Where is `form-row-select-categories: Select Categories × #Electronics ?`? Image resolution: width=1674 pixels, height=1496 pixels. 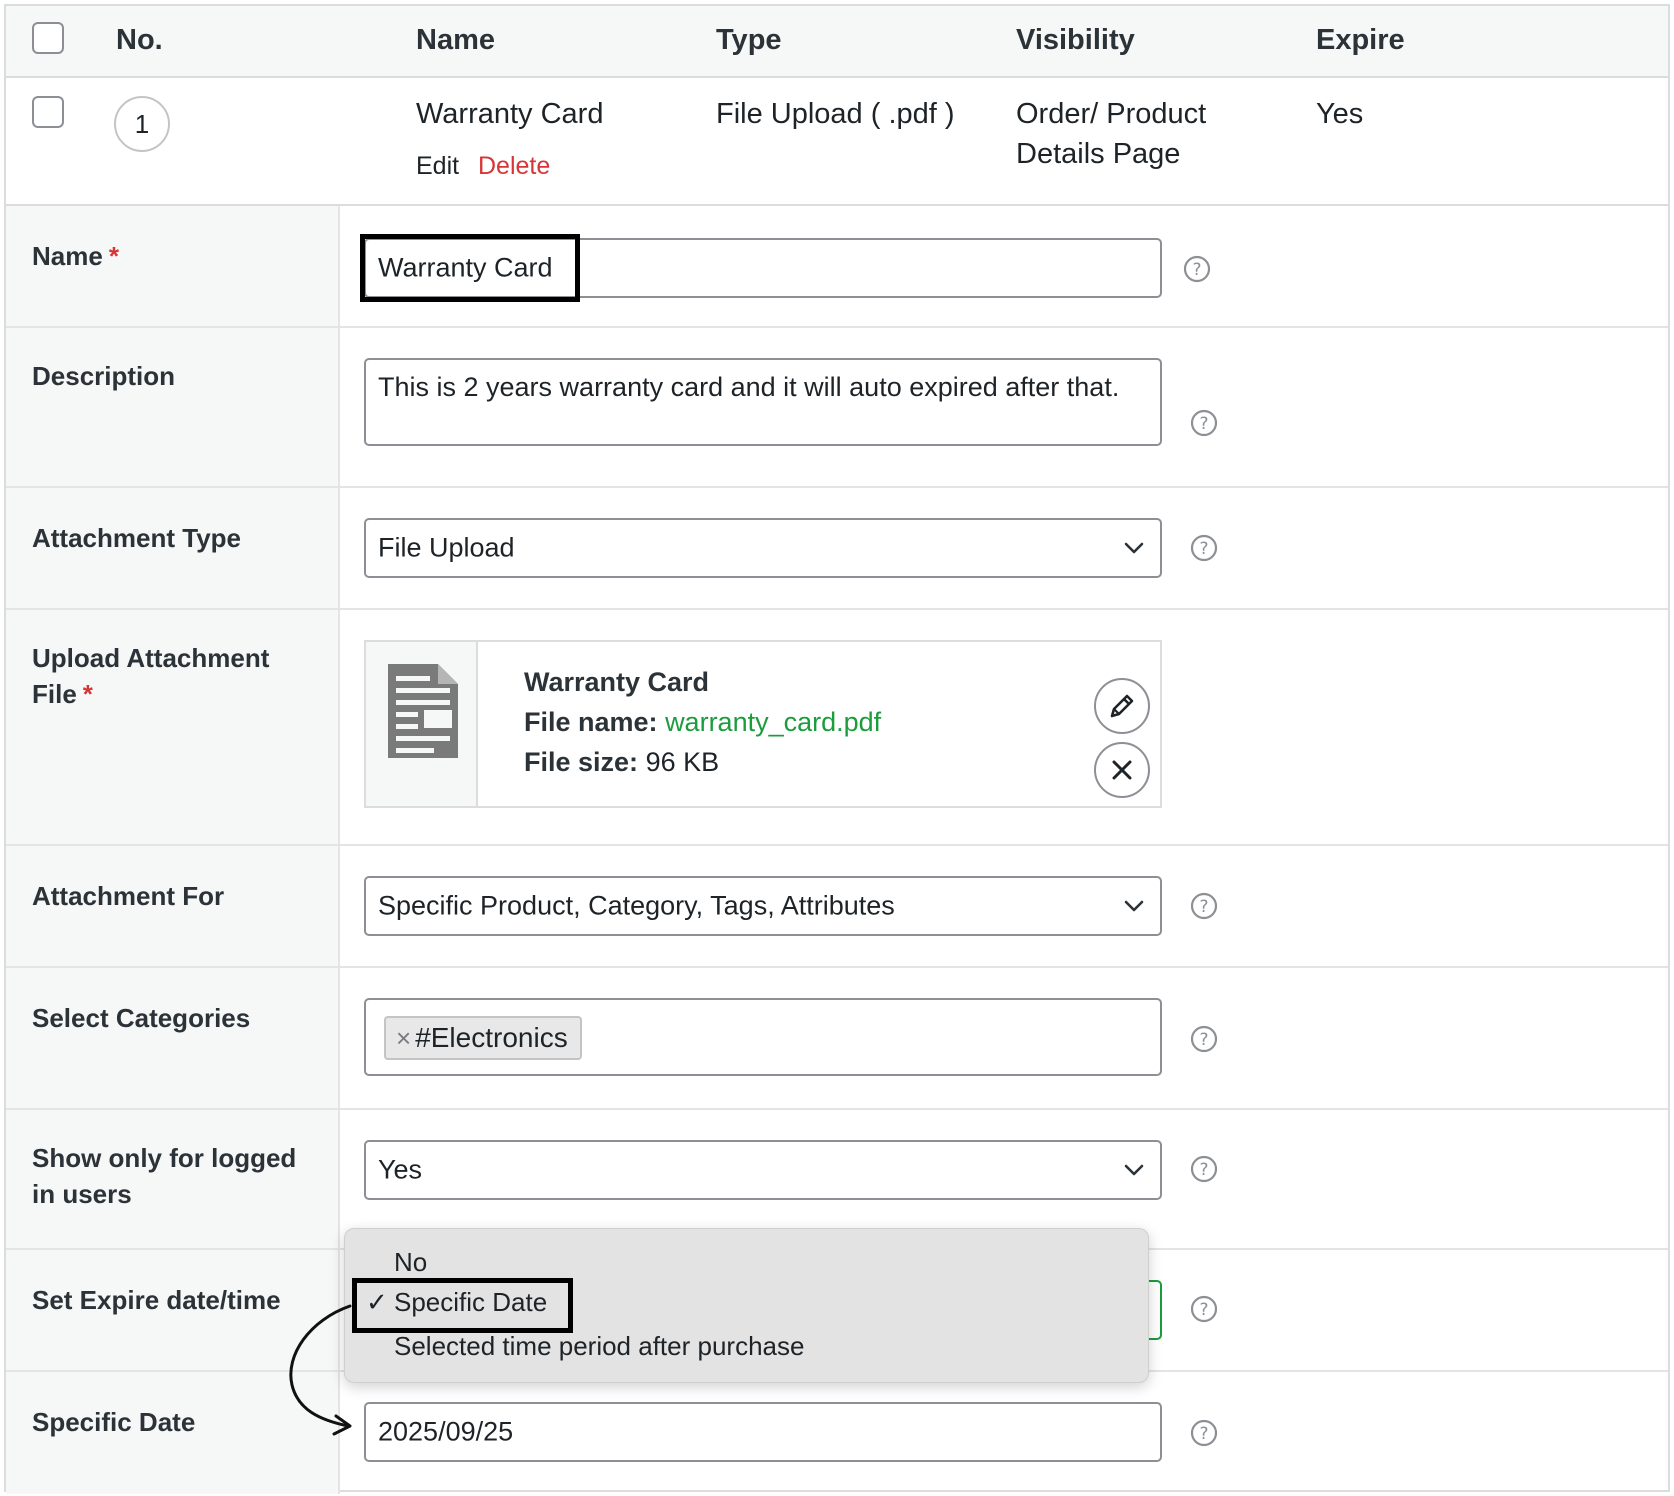 form-row-select-categories: Select Categories × #Electronics ? is located at coordinates (837, 1039).